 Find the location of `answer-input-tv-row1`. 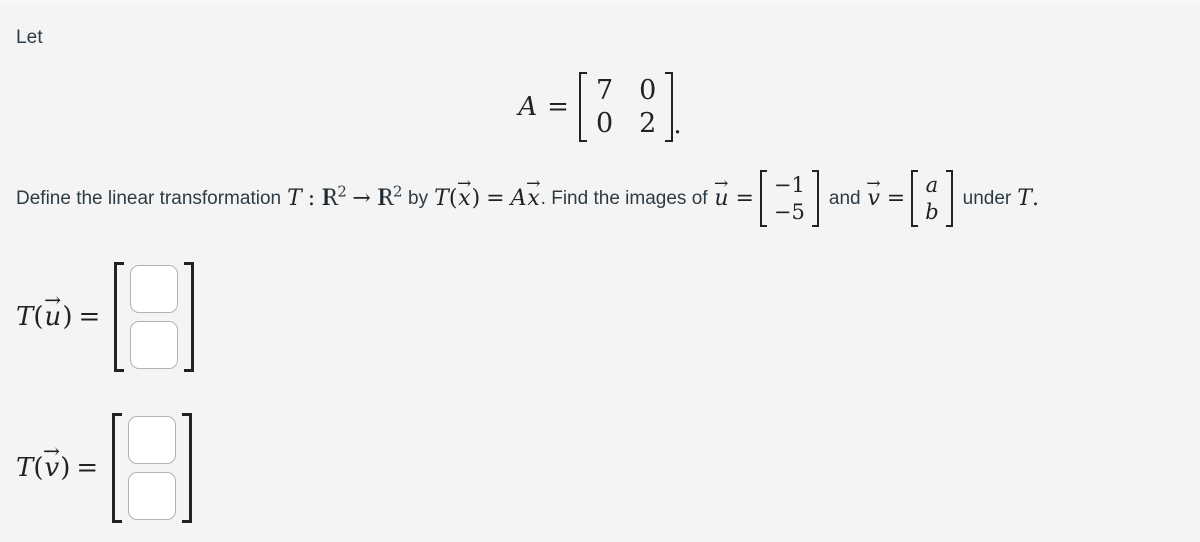

answer-input-tv-row1 is located at coordinates (152, 440).